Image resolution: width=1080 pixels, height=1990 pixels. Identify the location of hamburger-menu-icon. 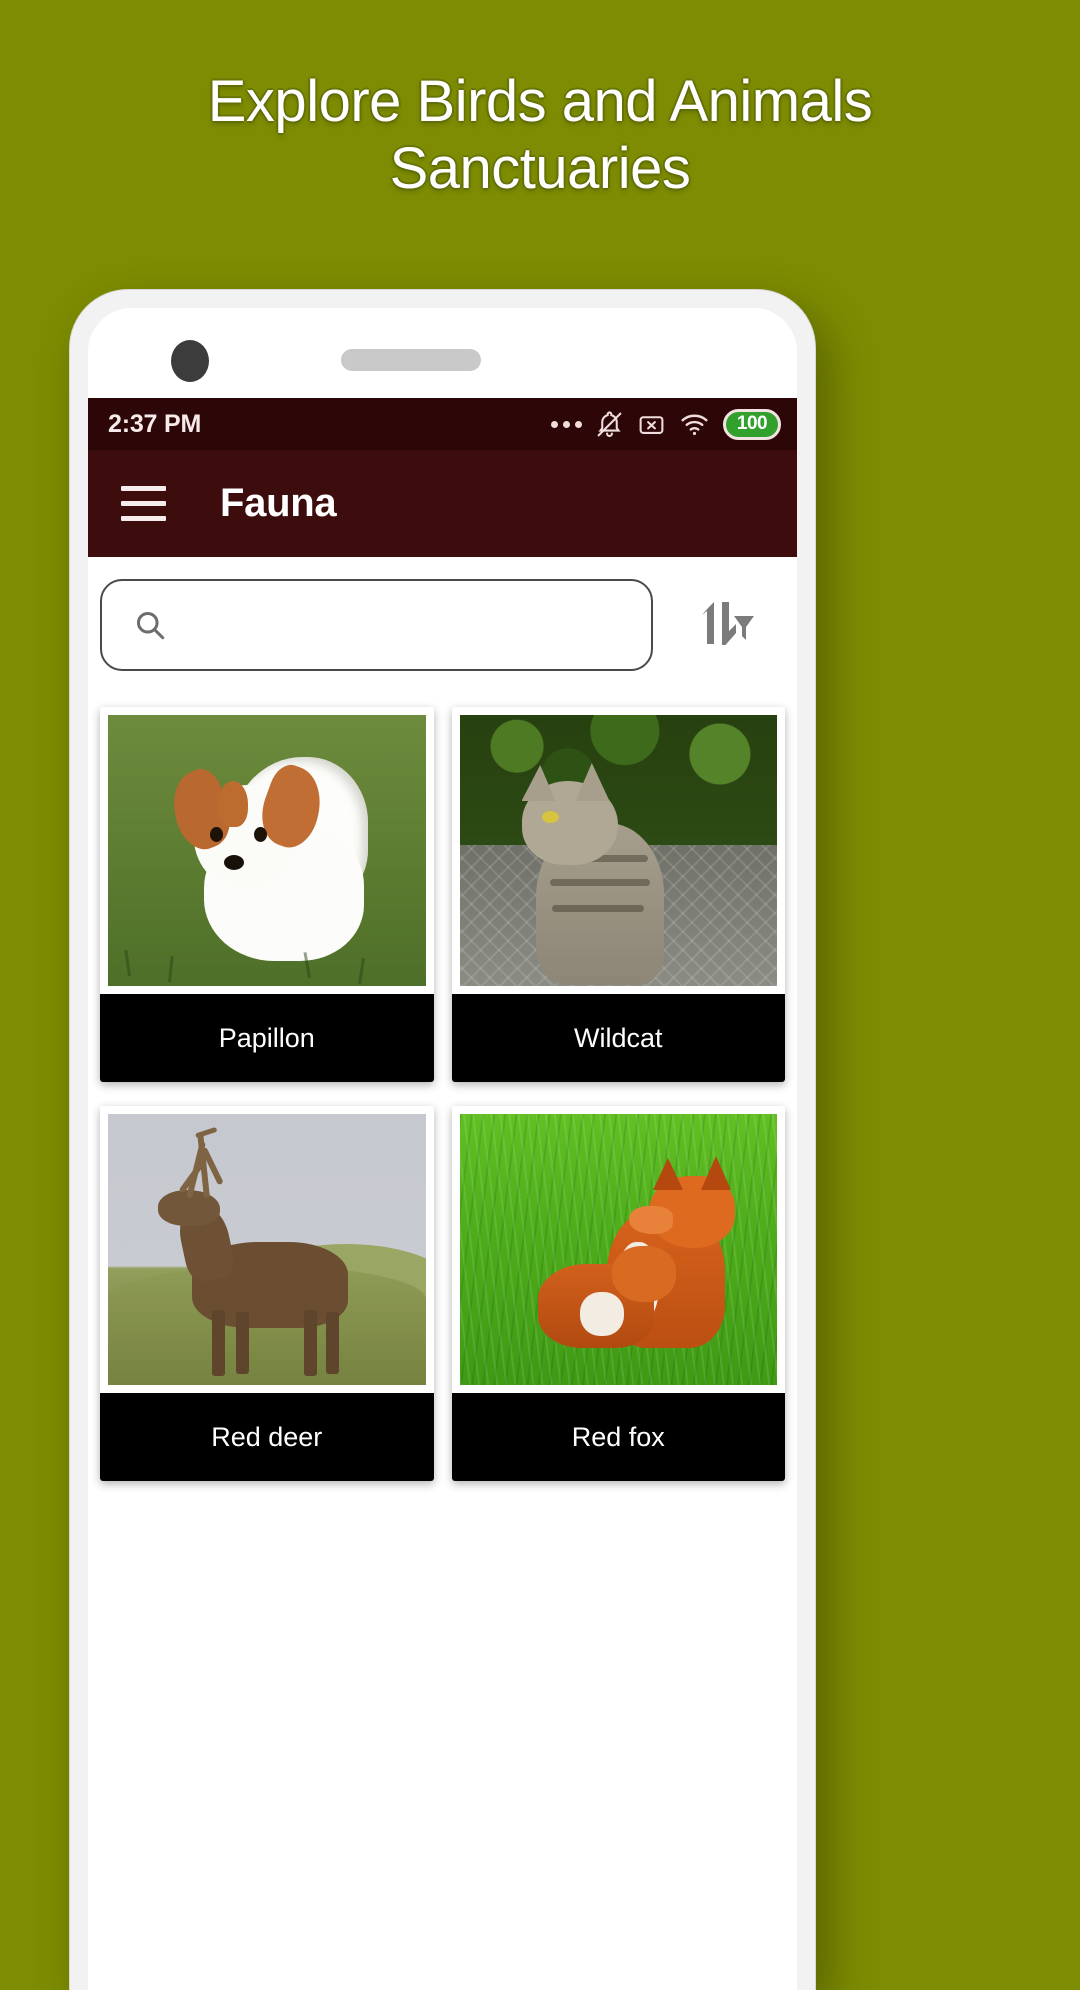
(143, 503).